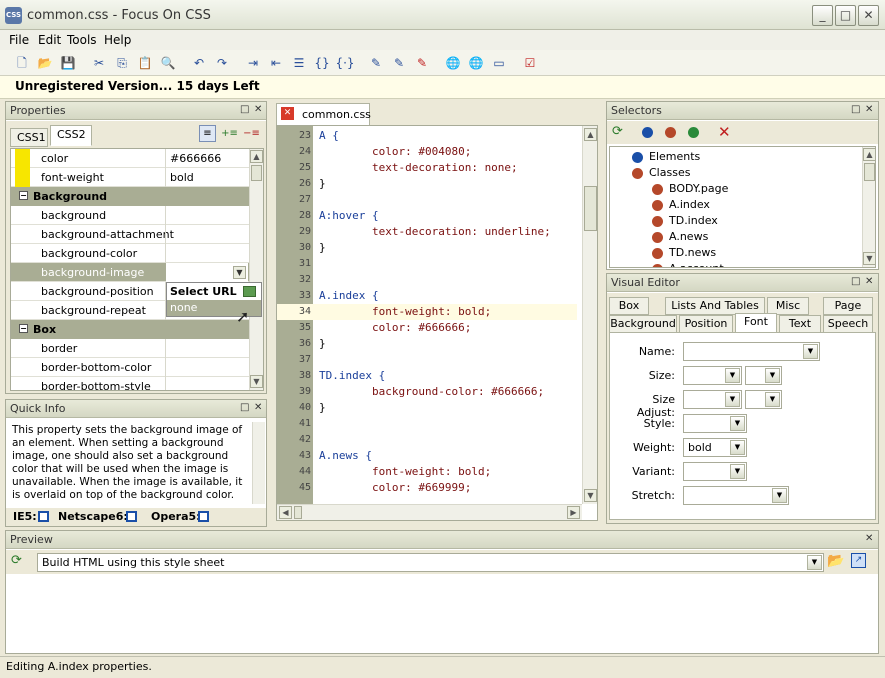 The width and height of the screenshot is (885, 678). What do you see at coordinates (589, 315) in the screenshot?
I see `editor-vscrollbar: ▲ ▼` at bounding box center [589, 315].